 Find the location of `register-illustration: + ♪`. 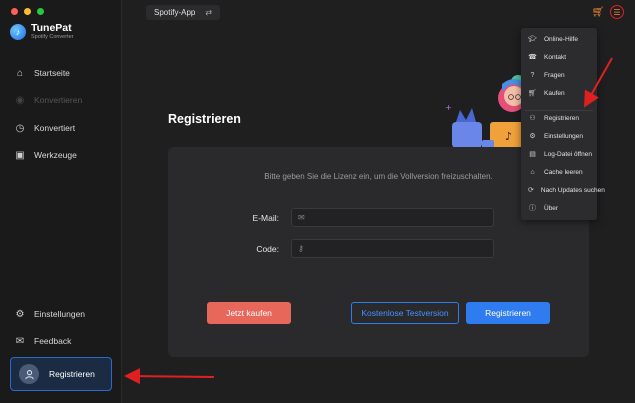

register-illustration: + ♪ is located at coordinates (487, 112).